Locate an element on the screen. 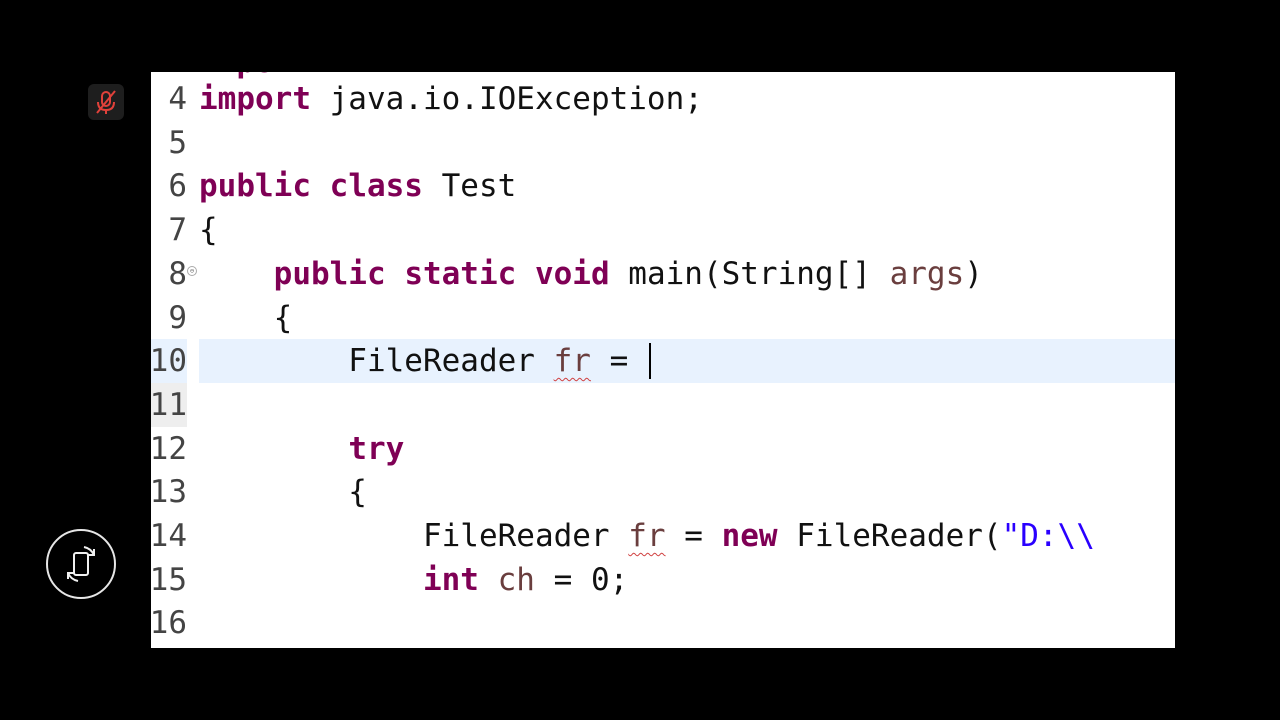 This screenshot has width=1280, height=720. code-line: 5 is located at coordinates (663, 143).